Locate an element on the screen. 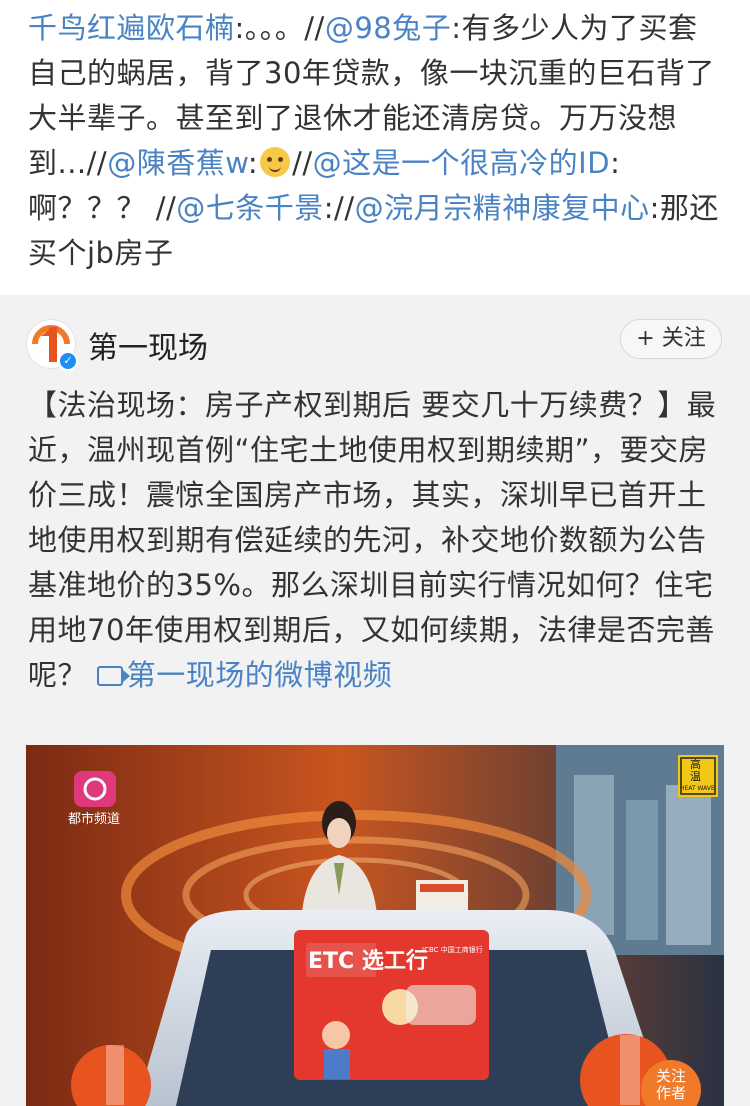 The height and width of the screenshot is (1106, 750). heat-sign-top: 高温 is located at coordinates (695, 770).